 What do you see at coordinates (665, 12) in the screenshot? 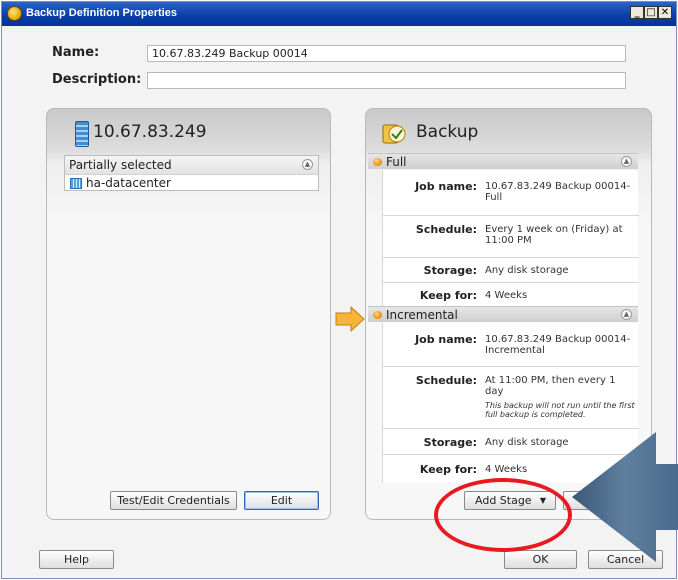
I see `close-button: ✕` at bounding box center [665, 12].